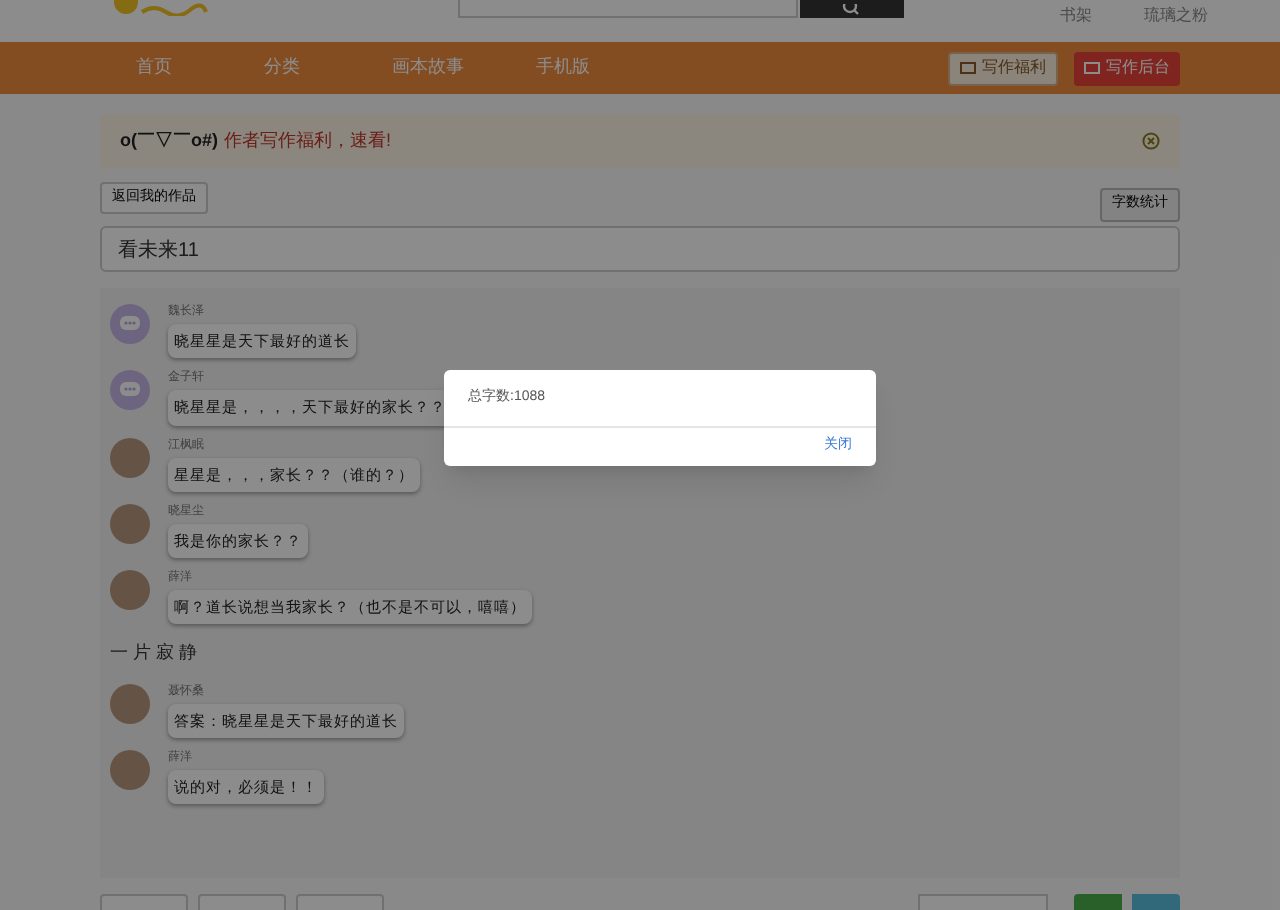  What do you see at coordinates (1076, 16) in the screenshot?
I see `header-link: 书架` at bounding box center [1076, 16].